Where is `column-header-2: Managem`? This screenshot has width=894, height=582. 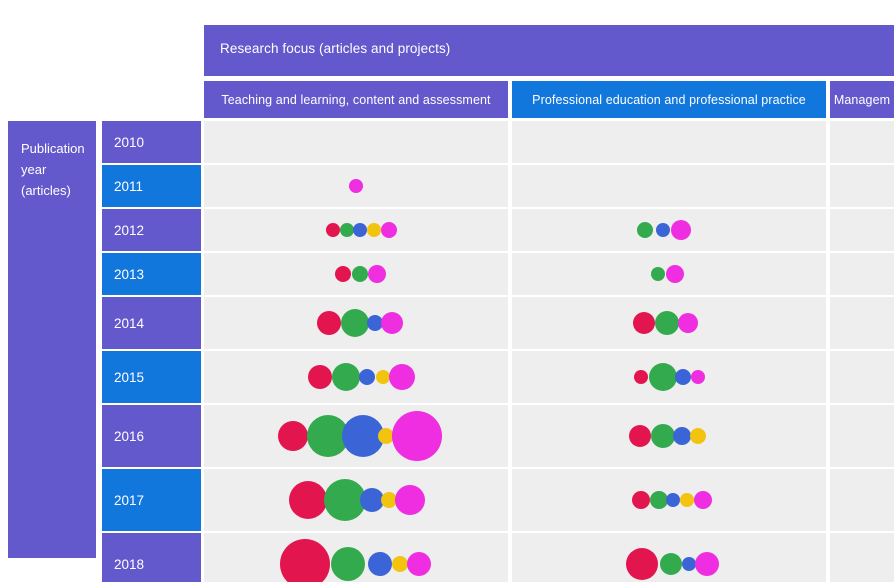
column-header-2: Managem is located at coordinates (862, 99).